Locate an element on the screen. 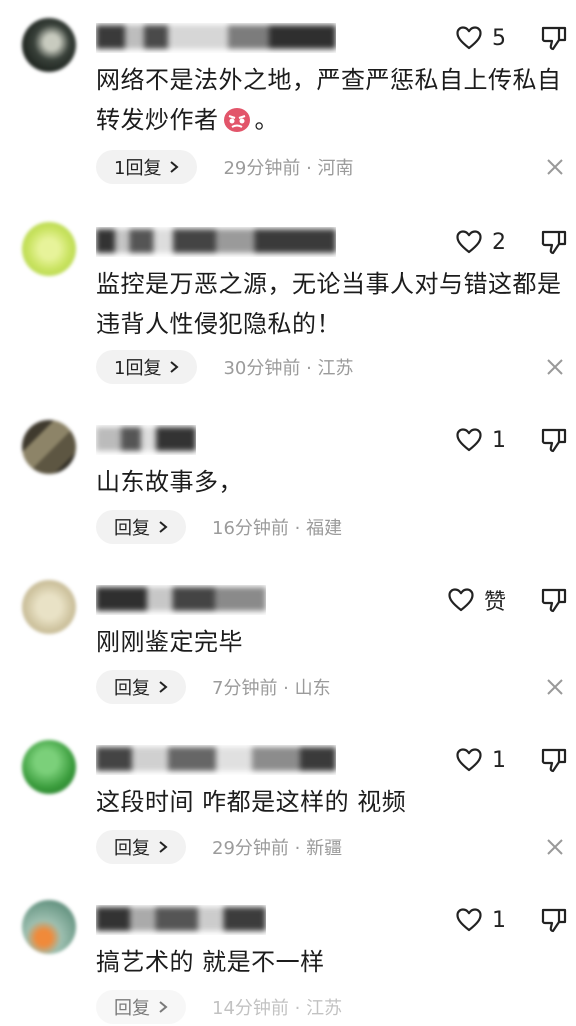 This screenshot has height=1026, width=576. timestamp-location: 30分钟前 · 江苏 is located at coordinates (288, 368).